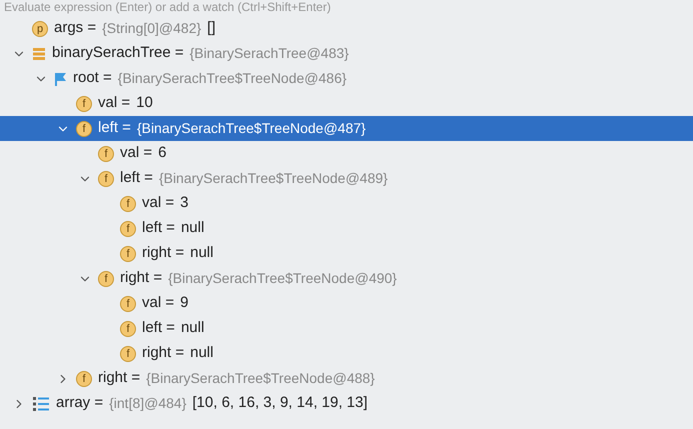  Describe the element at coordinates (273, 178) in the screenshot. I see `type-text: {BinarySerachTree$TreeNode@489}` at that location.